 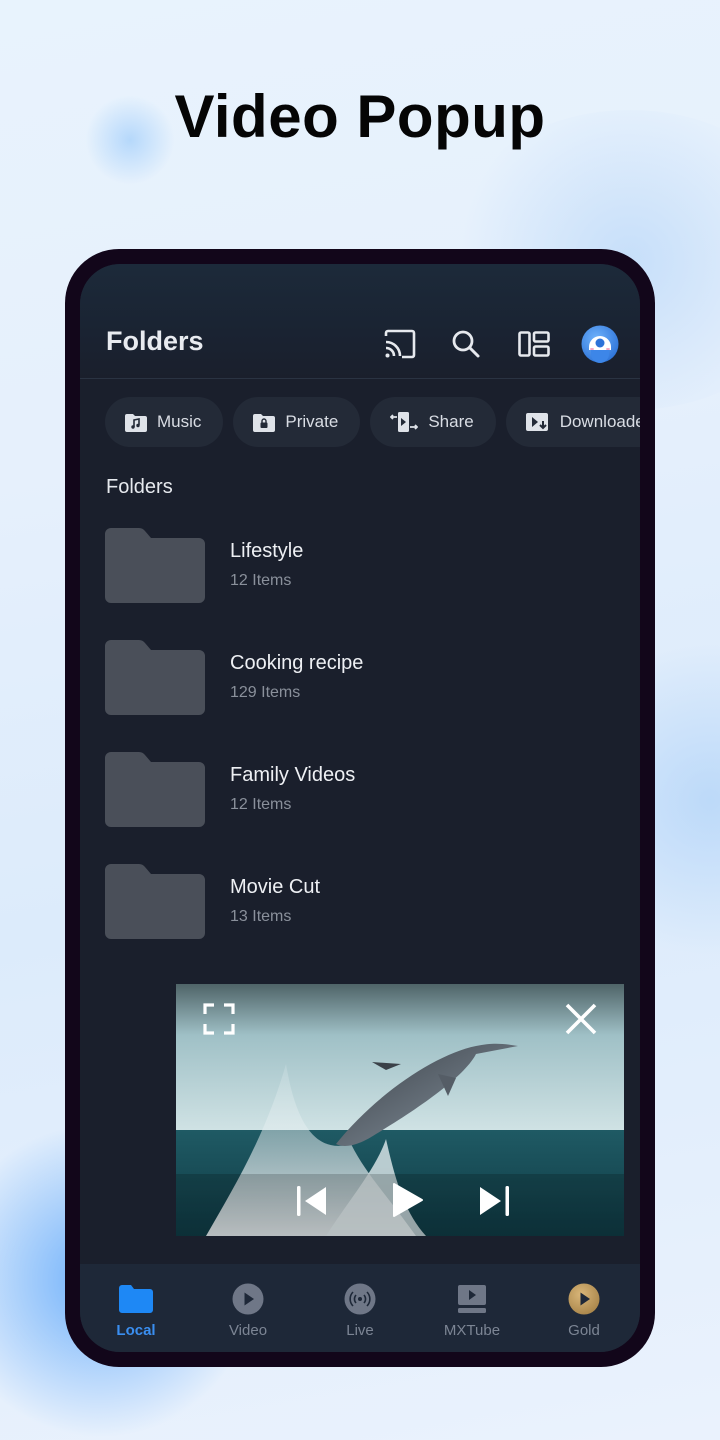 I want to click on fullscreen-button, so click(x=219, y=1019).